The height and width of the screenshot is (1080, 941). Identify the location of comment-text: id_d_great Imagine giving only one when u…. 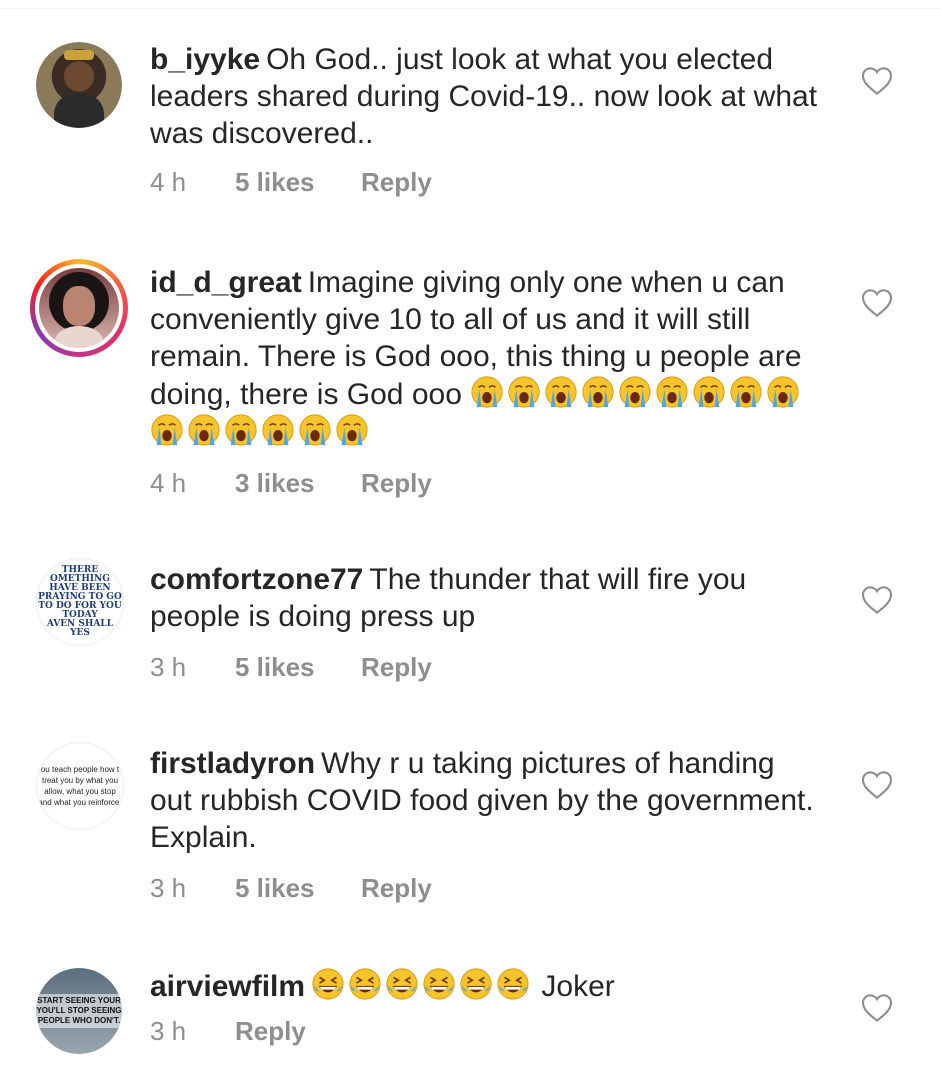
(490, 357).